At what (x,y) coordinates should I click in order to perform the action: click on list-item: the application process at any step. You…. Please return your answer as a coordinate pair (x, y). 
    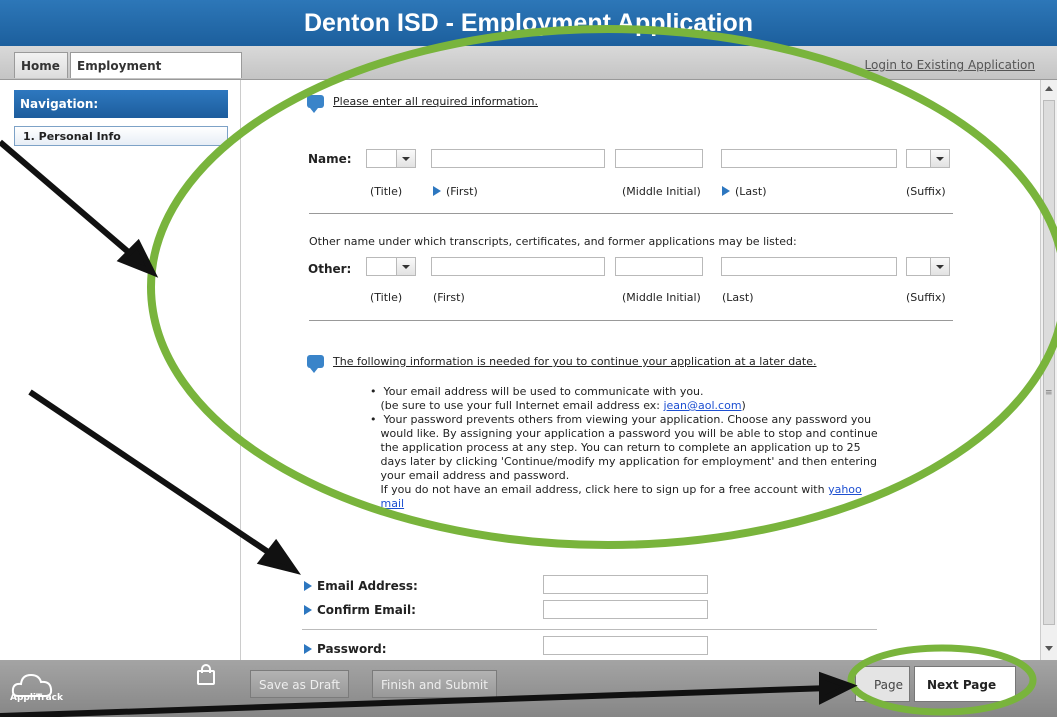
    Looking at the image, I should click on (620, 447).